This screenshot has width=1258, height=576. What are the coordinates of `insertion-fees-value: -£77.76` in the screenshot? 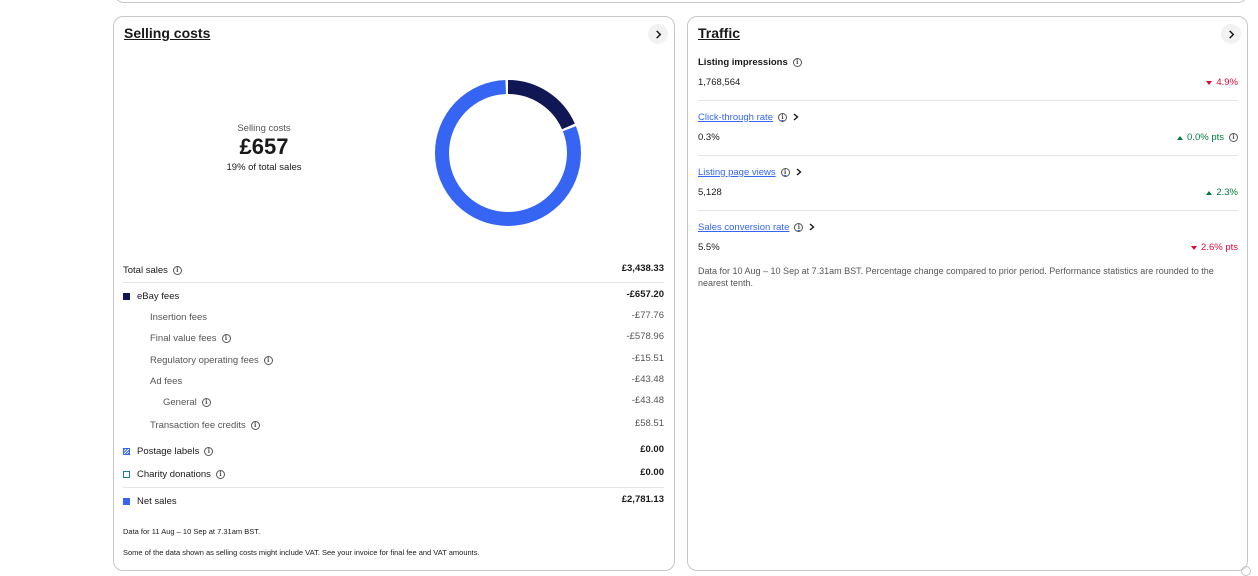 It's located at (647, 315).